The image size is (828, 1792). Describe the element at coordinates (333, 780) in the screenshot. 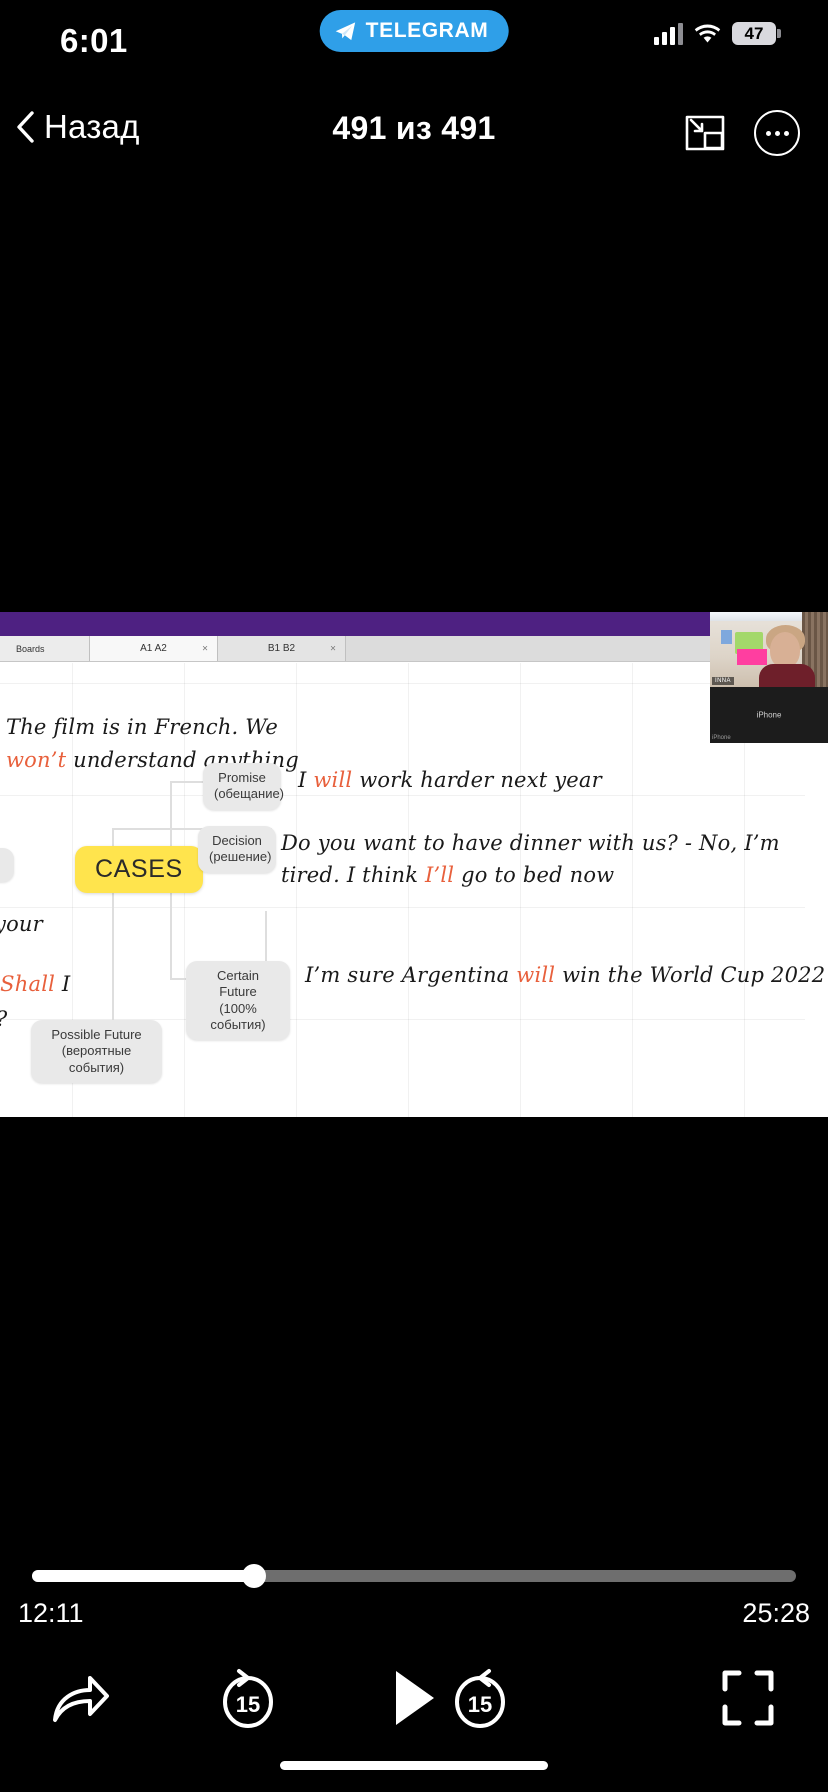

I see `example-promise-highlight: will` at that location.